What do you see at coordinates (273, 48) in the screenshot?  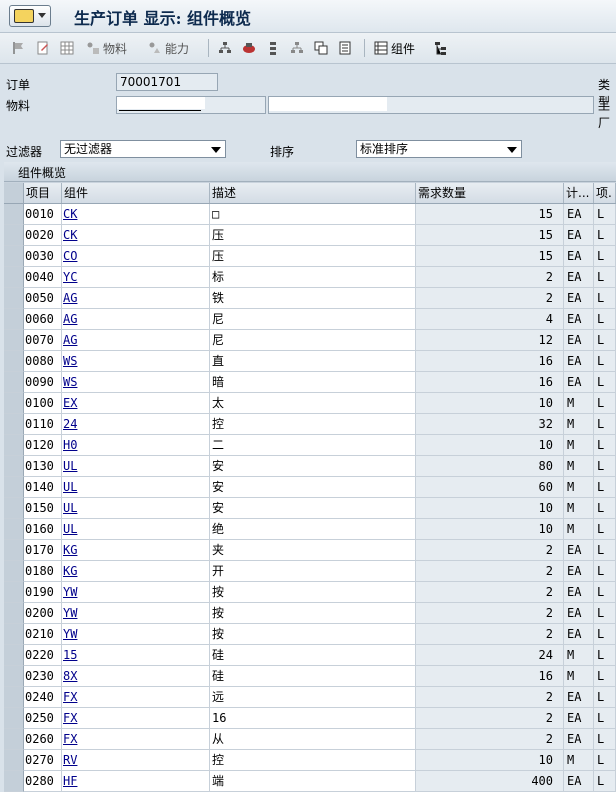 I see `sequence-button` at bounding box center [273, 48].